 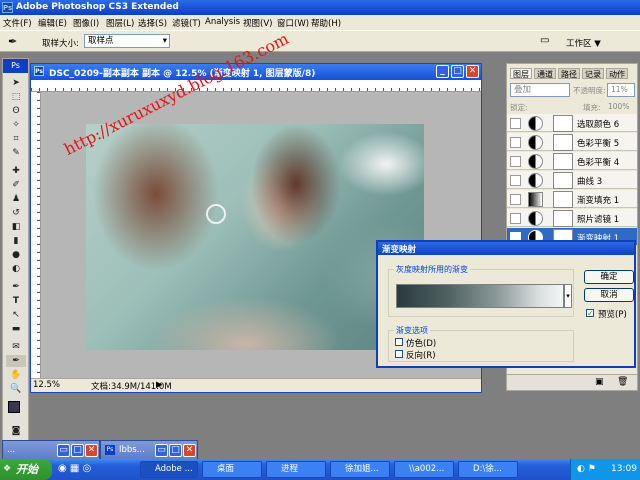 What do you see at coordinates (16, 269) in the screenshot?
I see `dodge-tool-icon: ◐` at bounding box center [16, 269].